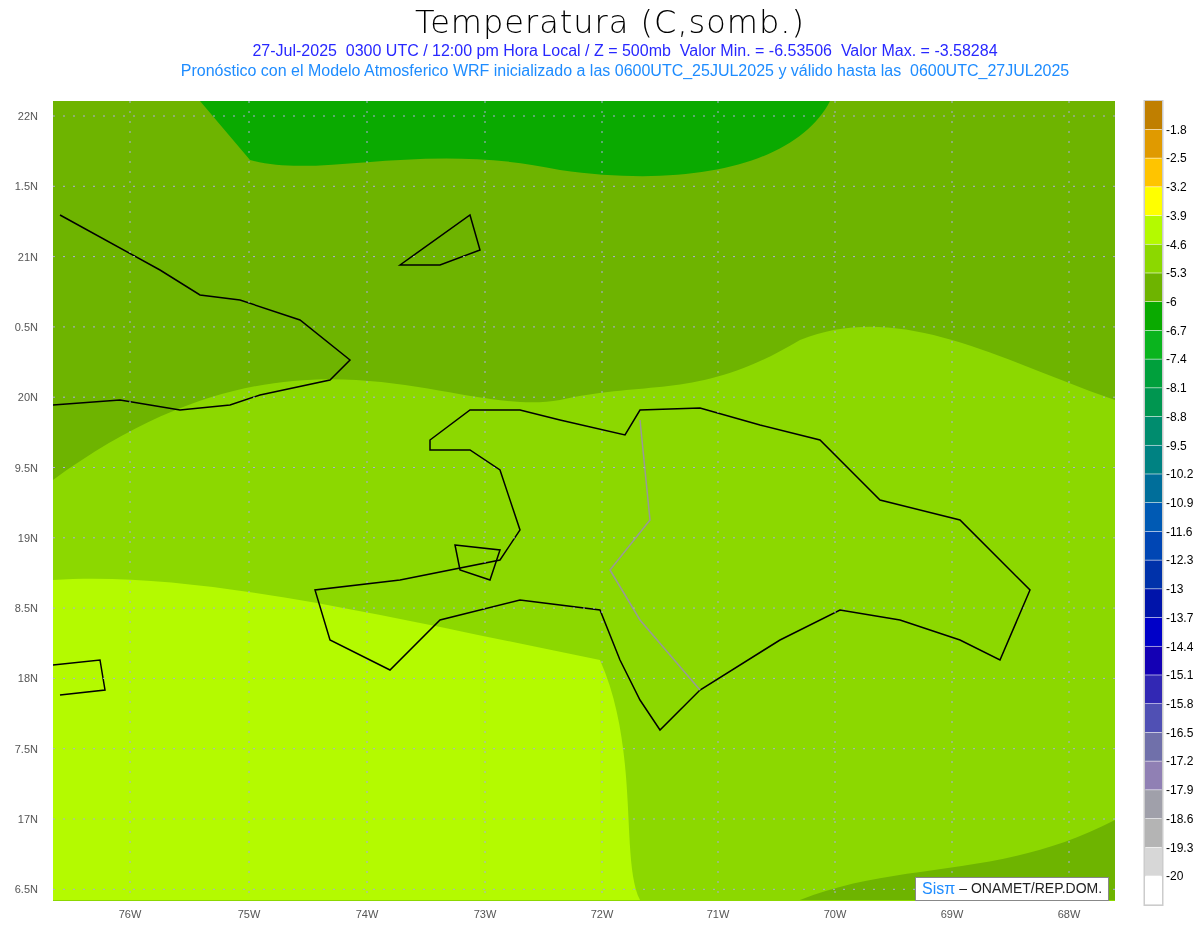 This screenshot has width=1200, height=927. What do you see at coordinates (1176, 416) in the screenshot?
I see `legend-label: -8.8` at bounding box center [1176, 416].